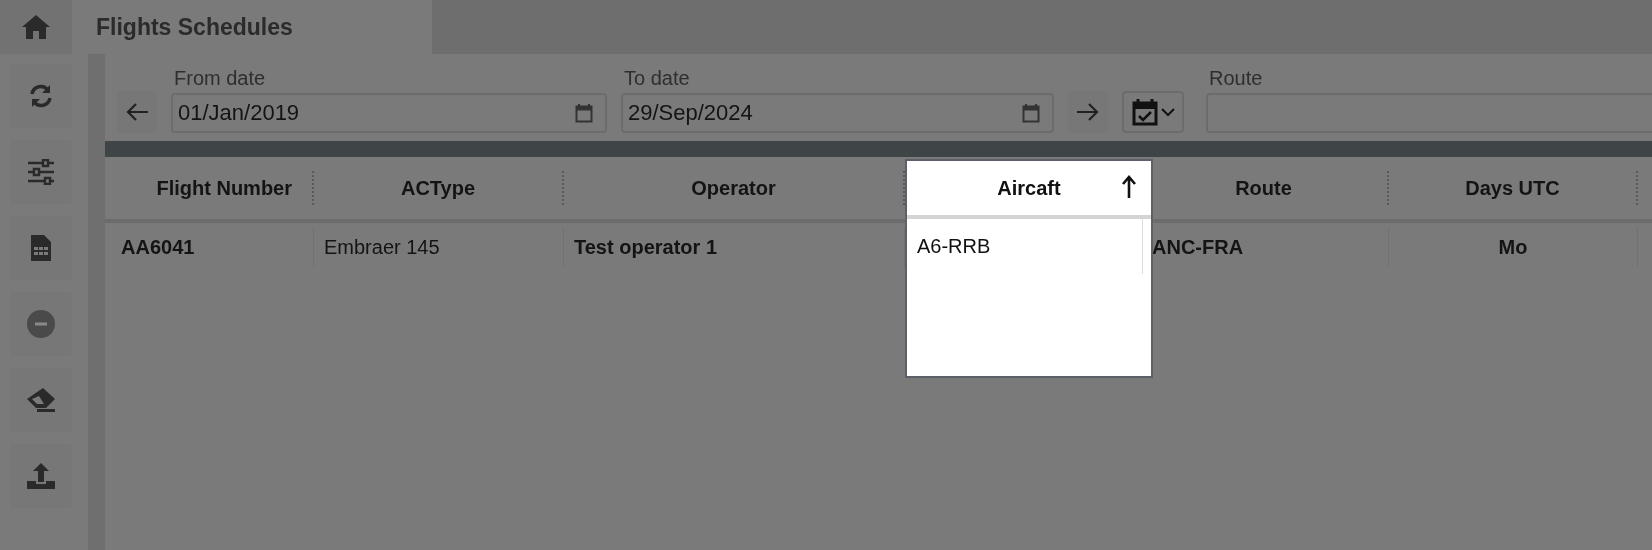 This screenshot has width=1652, height=550. What do you see at coordinates (96, 302) in the screenshot?
I see `scrollbar` at bounding box center [96, 302].